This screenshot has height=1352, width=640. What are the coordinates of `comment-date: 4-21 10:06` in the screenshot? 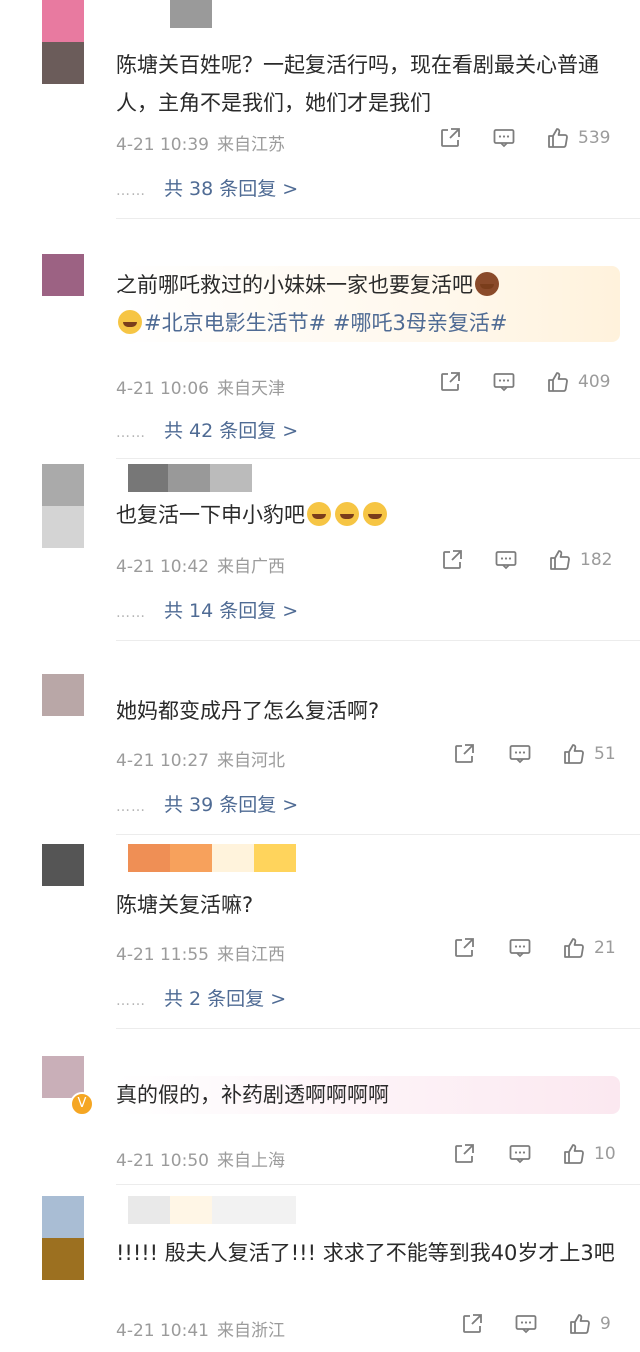 It's located at (162, 389).